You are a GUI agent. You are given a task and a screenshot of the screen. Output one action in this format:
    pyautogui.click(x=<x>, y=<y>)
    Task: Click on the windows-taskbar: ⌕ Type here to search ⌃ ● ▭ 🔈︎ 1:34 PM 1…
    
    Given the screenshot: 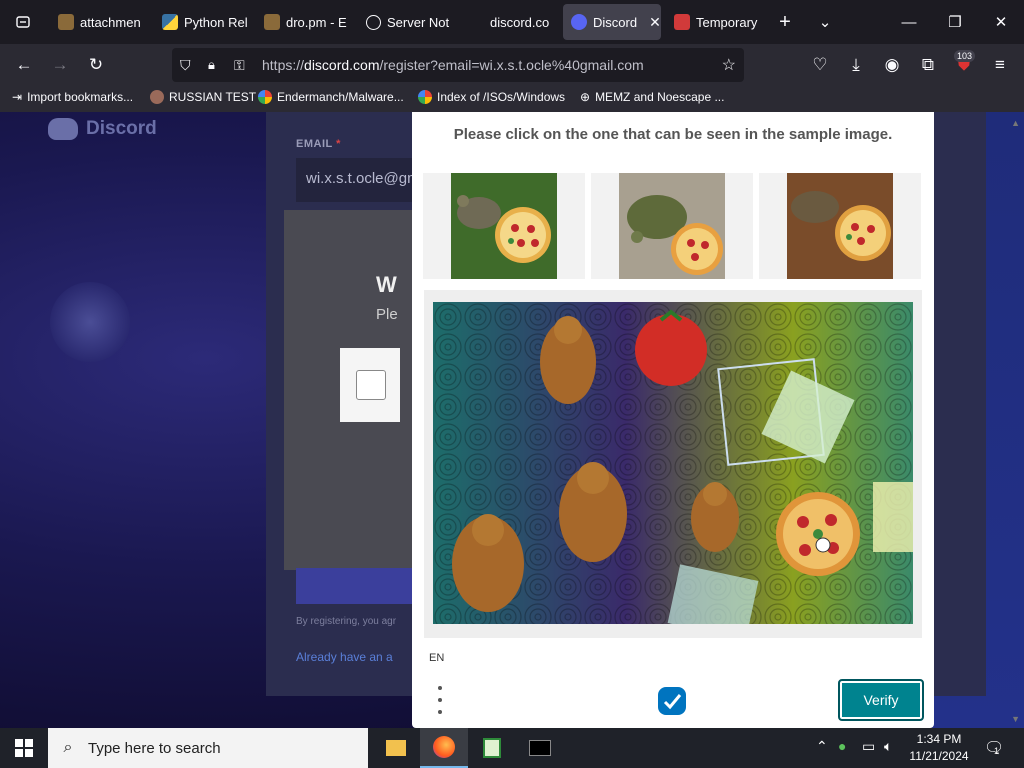 What is the action you would take?
    pyautogui.click(x=512, y=748)
    